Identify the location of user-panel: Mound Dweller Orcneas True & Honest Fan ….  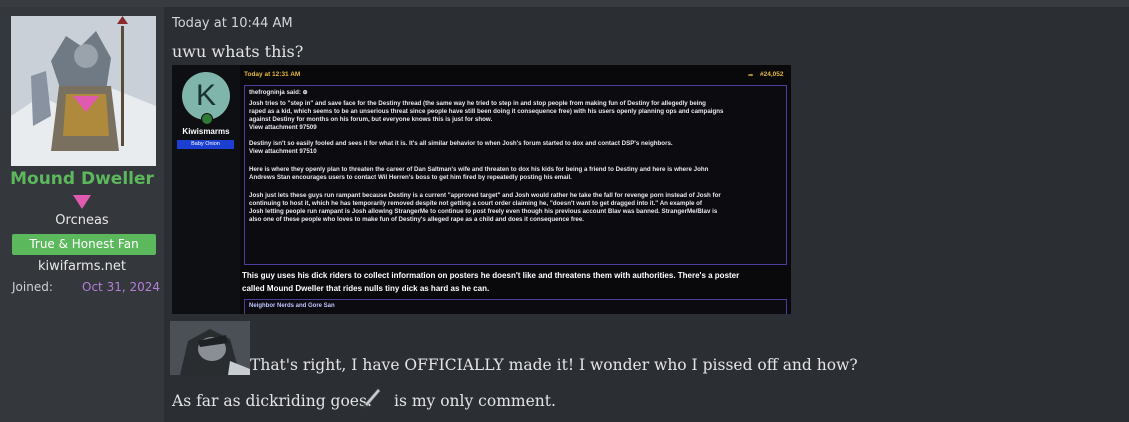
(82, 214).